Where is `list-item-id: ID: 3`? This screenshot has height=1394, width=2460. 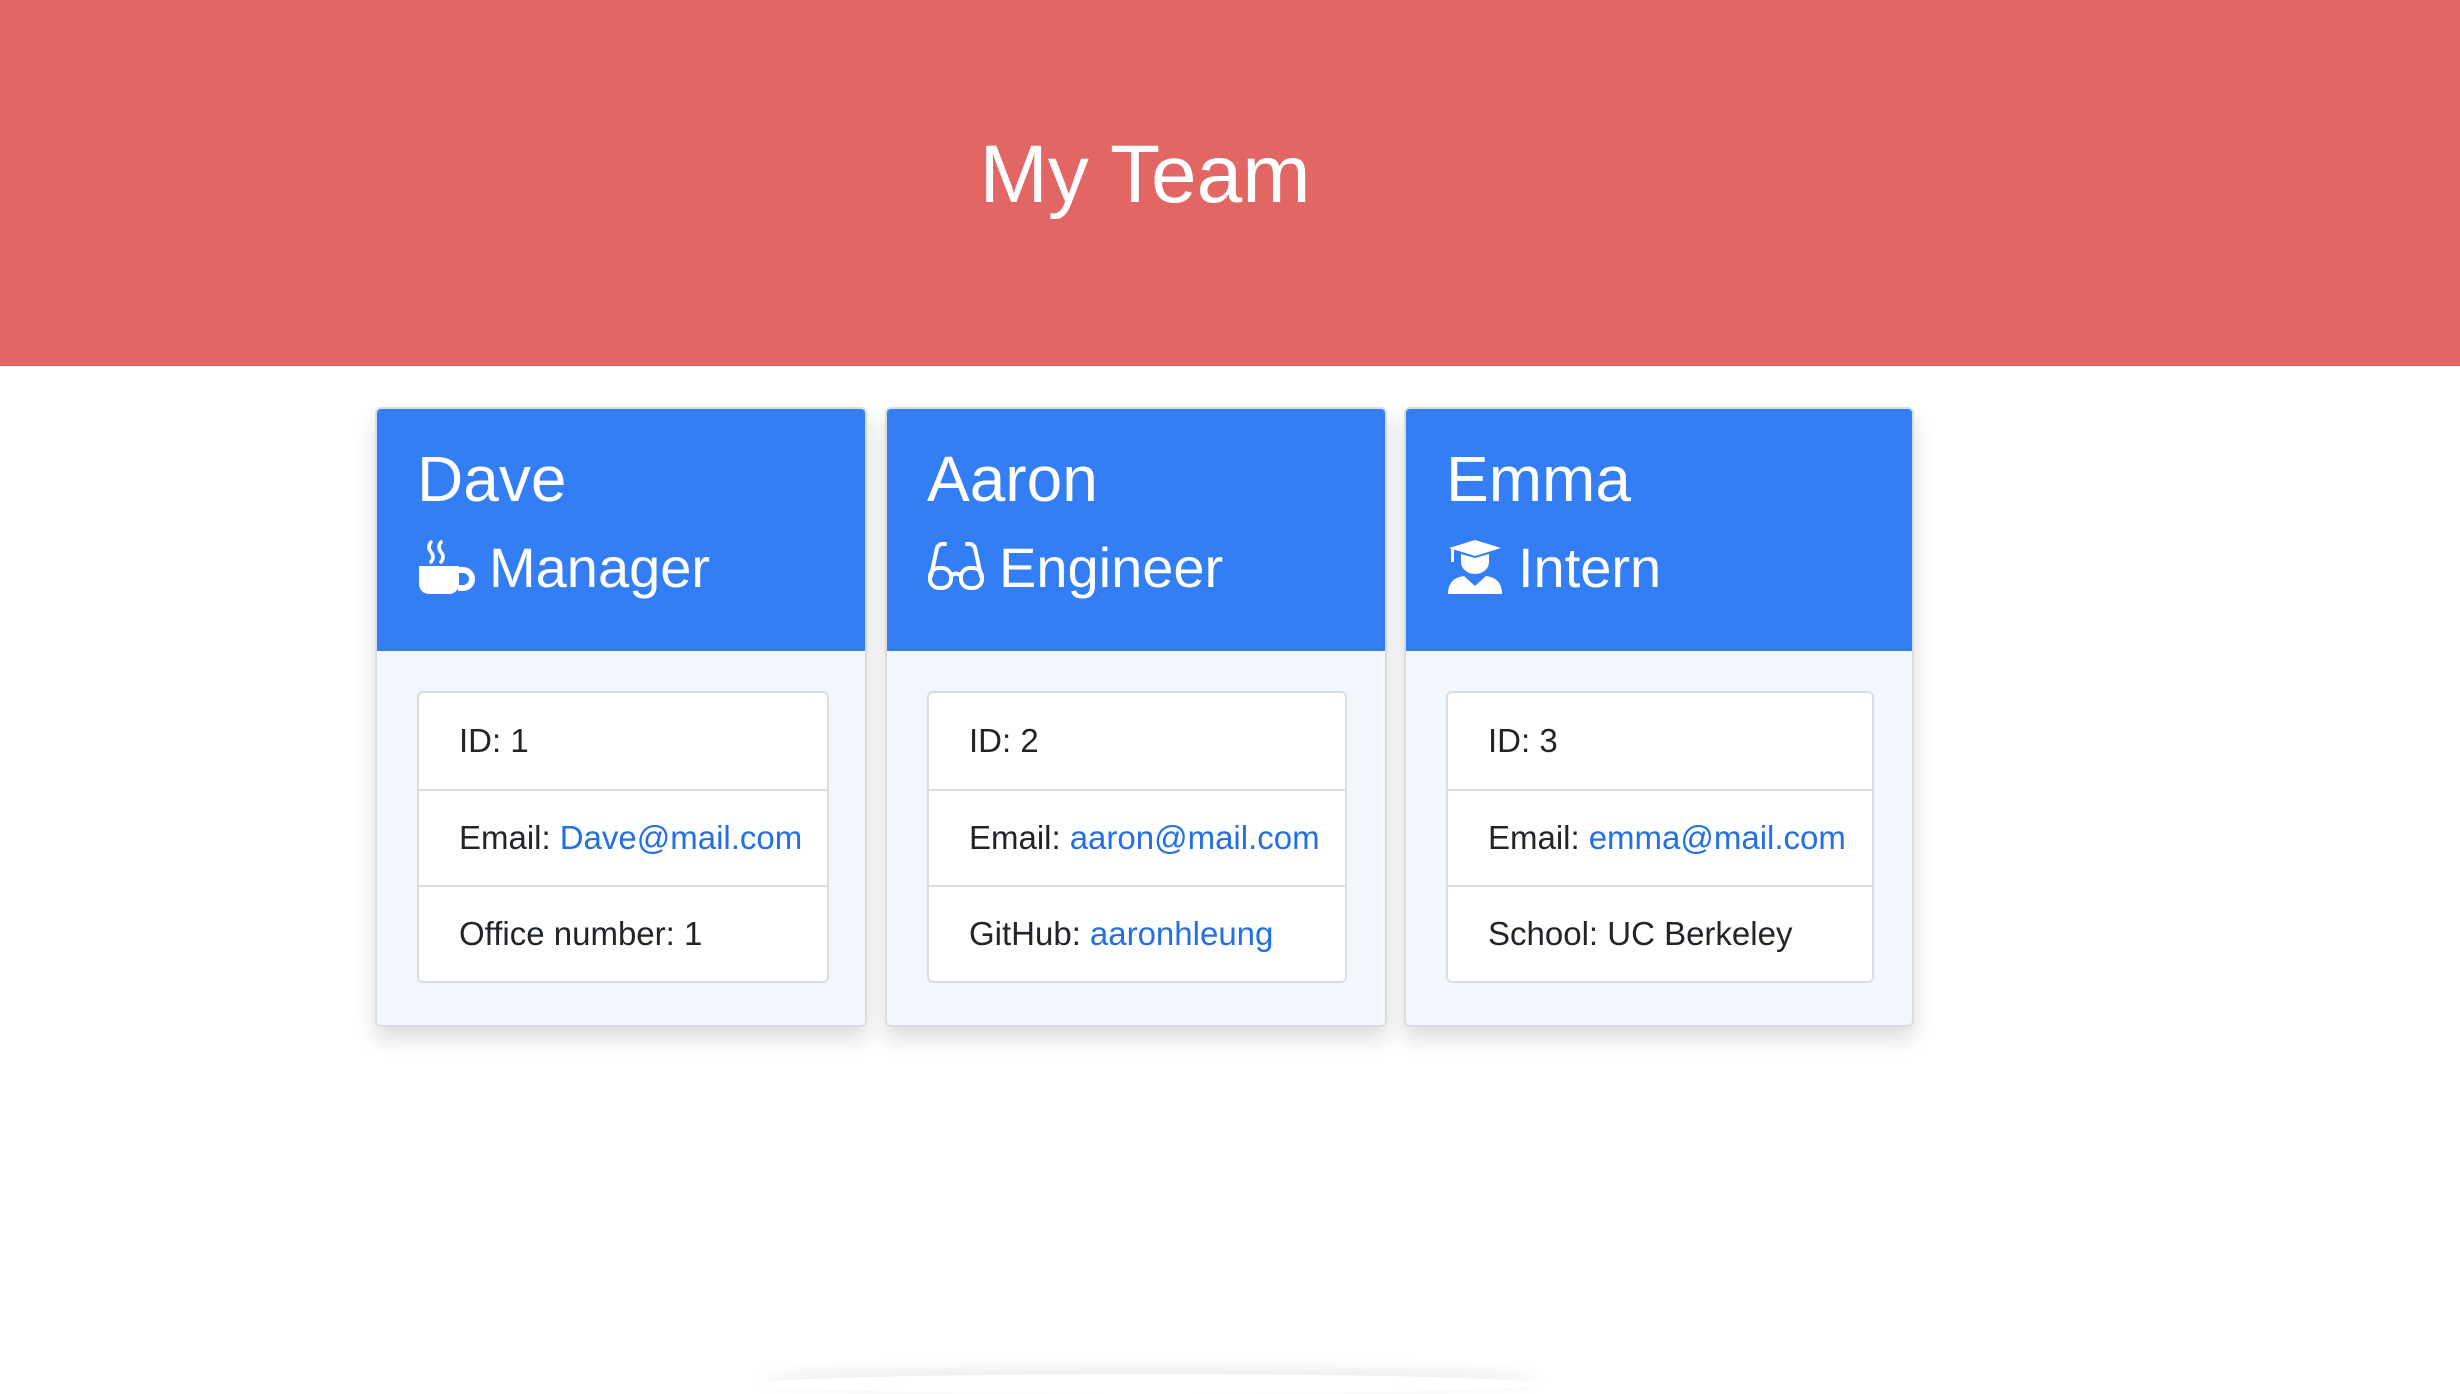
list-item-id: ID: 3 is located at coordinates (1660, 741).